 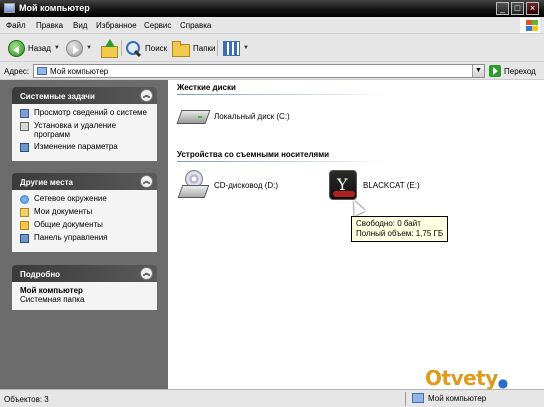 I want to click on place-control-panel: Панель управления, so click(x=85, y=238).